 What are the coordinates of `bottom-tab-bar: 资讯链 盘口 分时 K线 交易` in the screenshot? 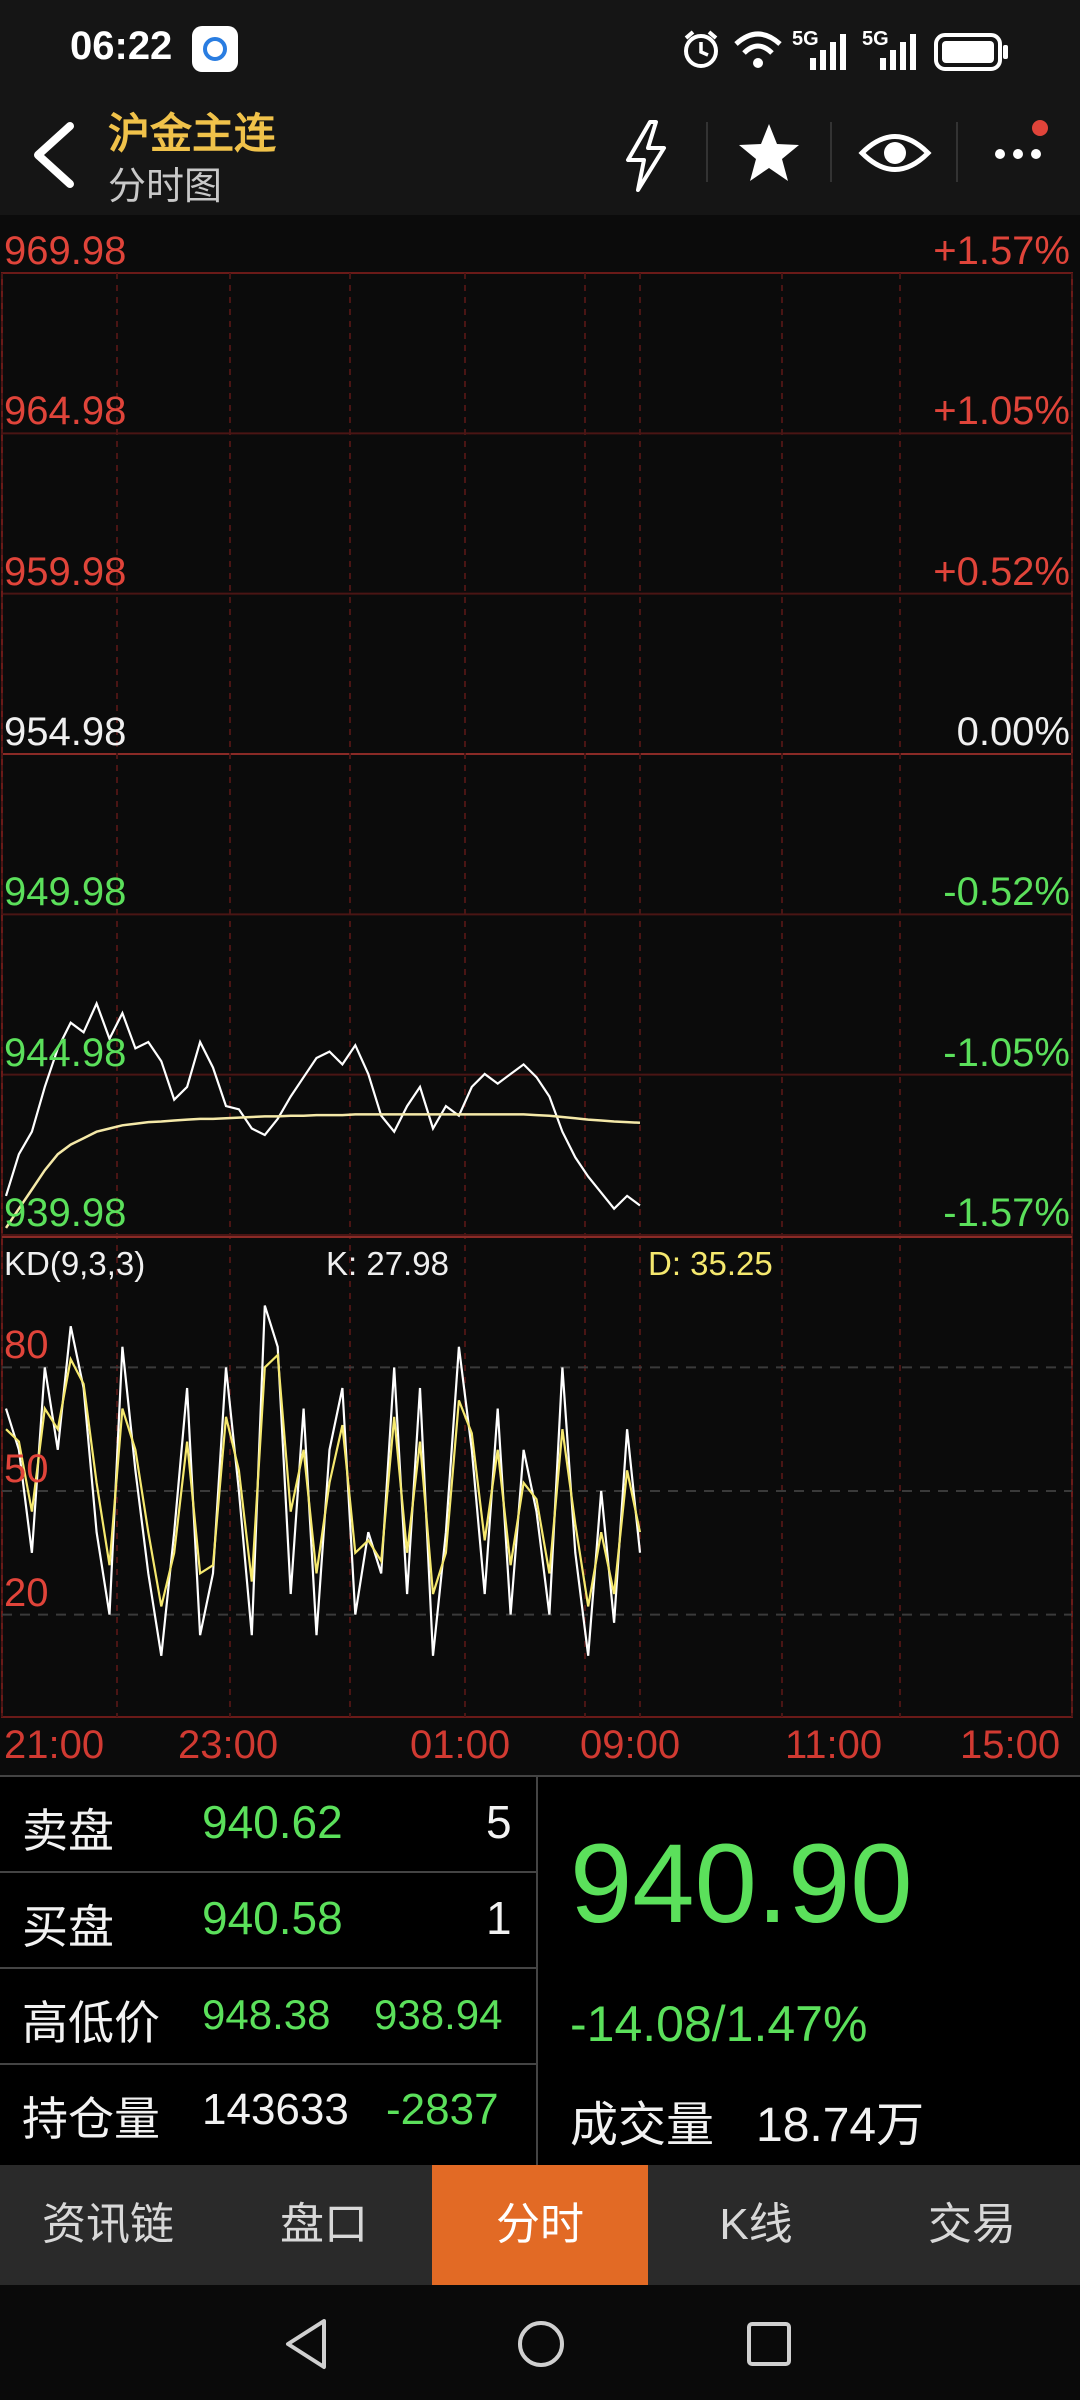 It's located at (540, 2225).